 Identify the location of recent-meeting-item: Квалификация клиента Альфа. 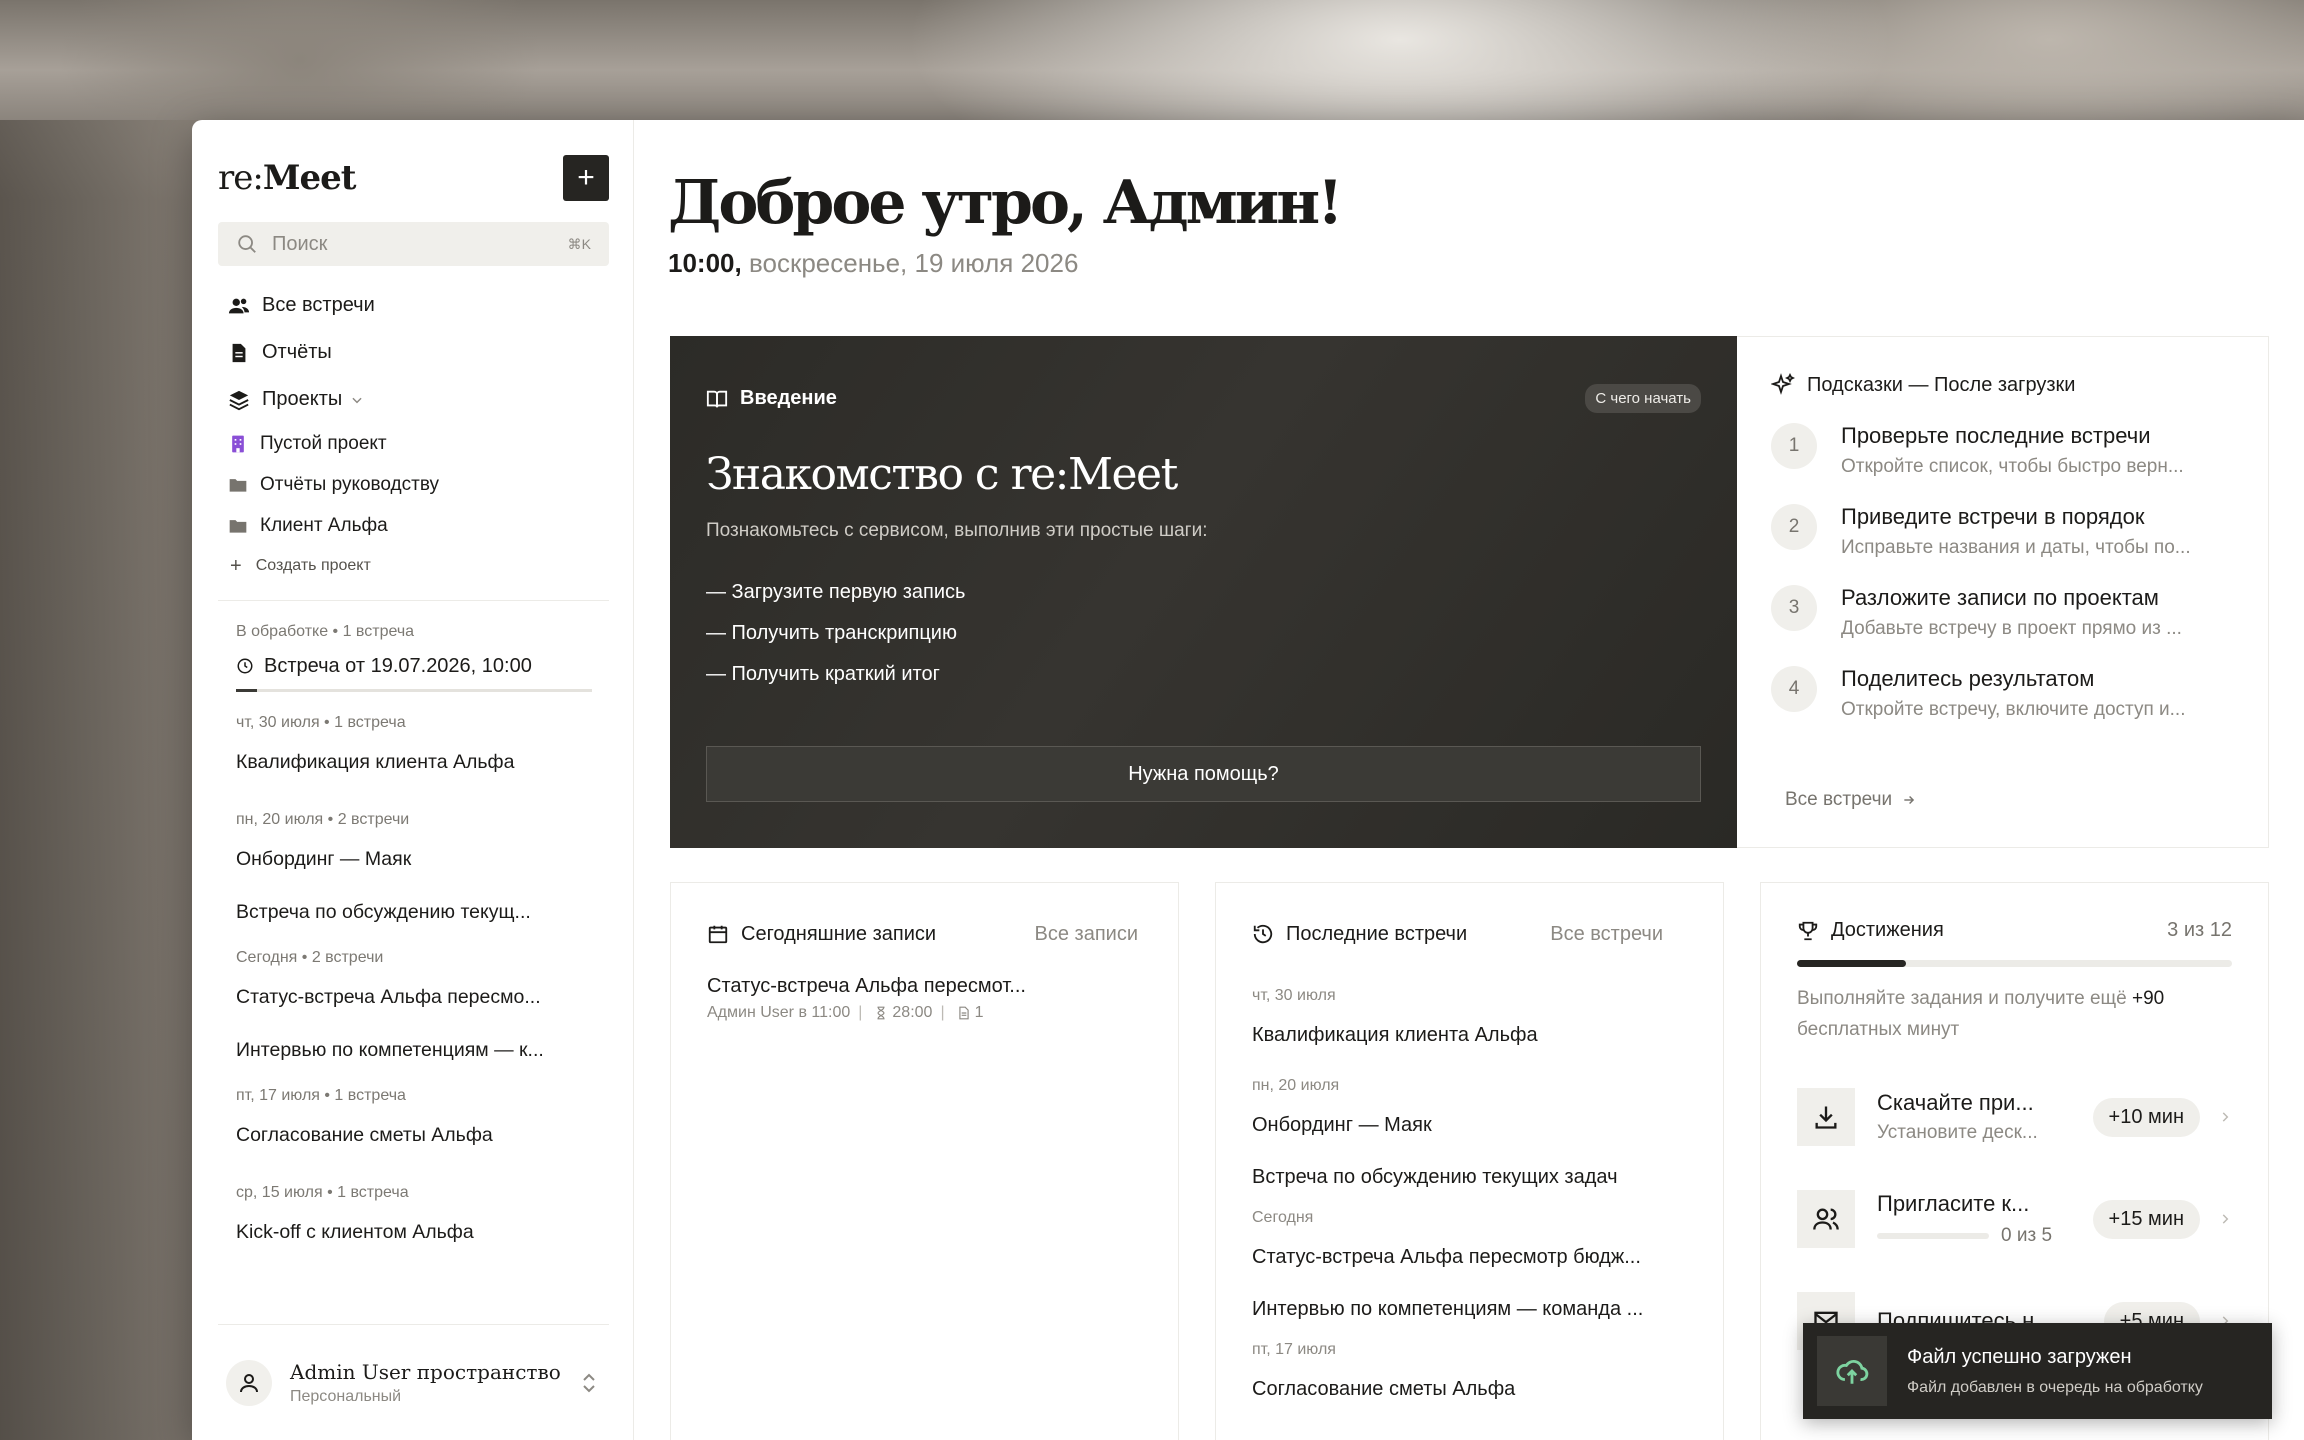
(1469, 1035).